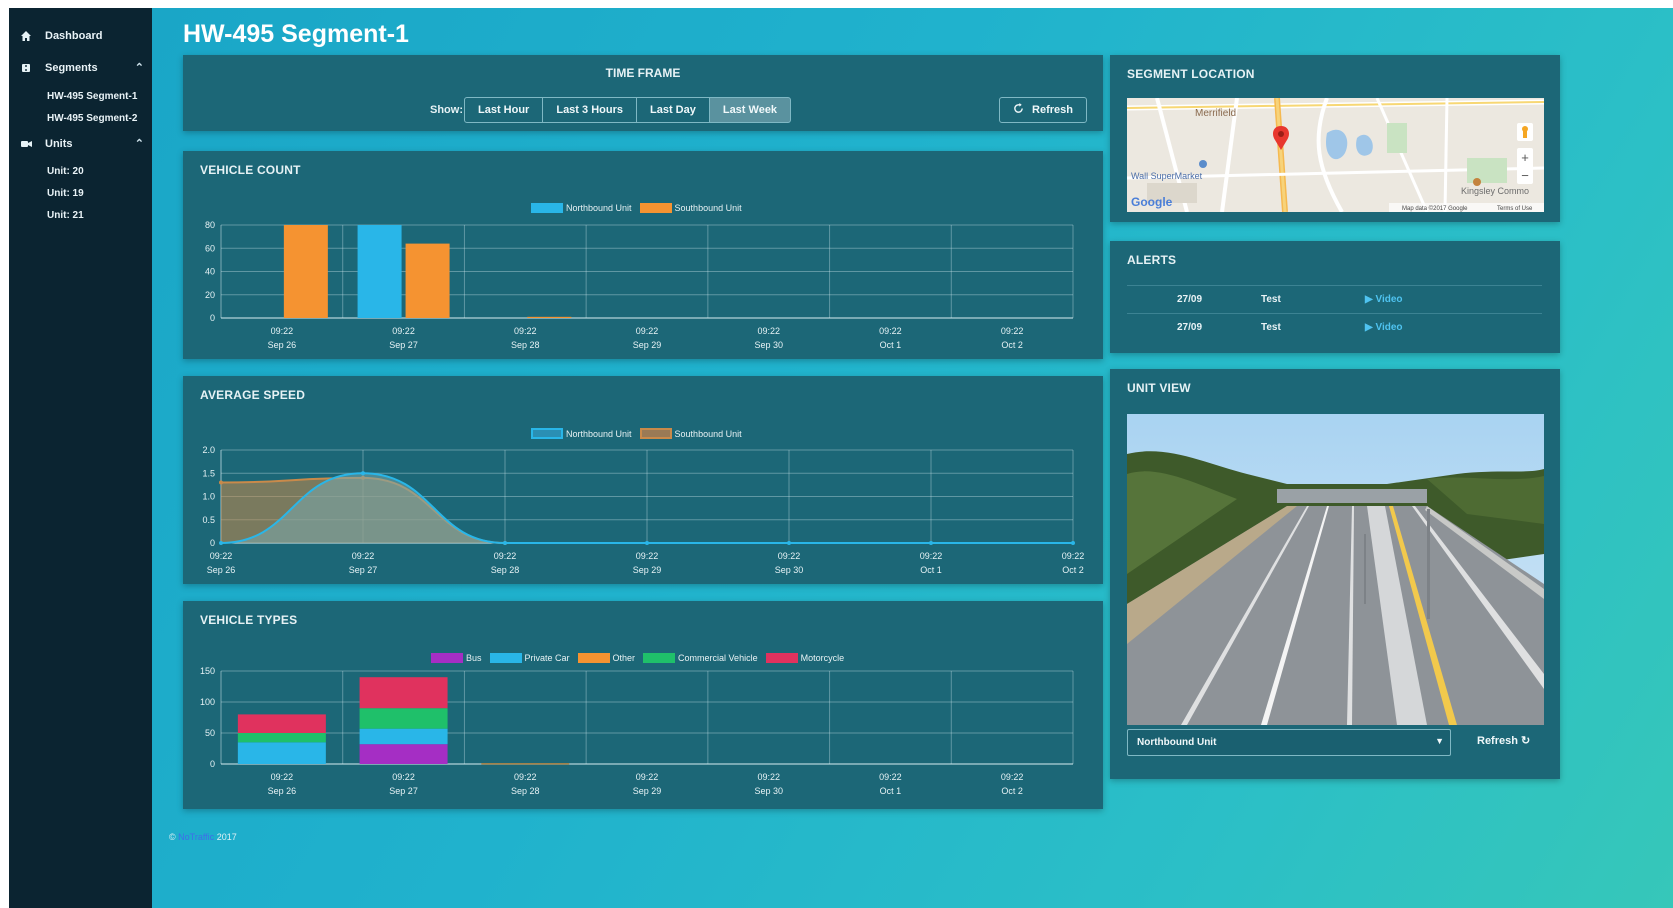 The image size is (1673, 908). Describe the element at coordinates (212, 318) in the screenshot. I see `y-tick-label: 0` at that location.